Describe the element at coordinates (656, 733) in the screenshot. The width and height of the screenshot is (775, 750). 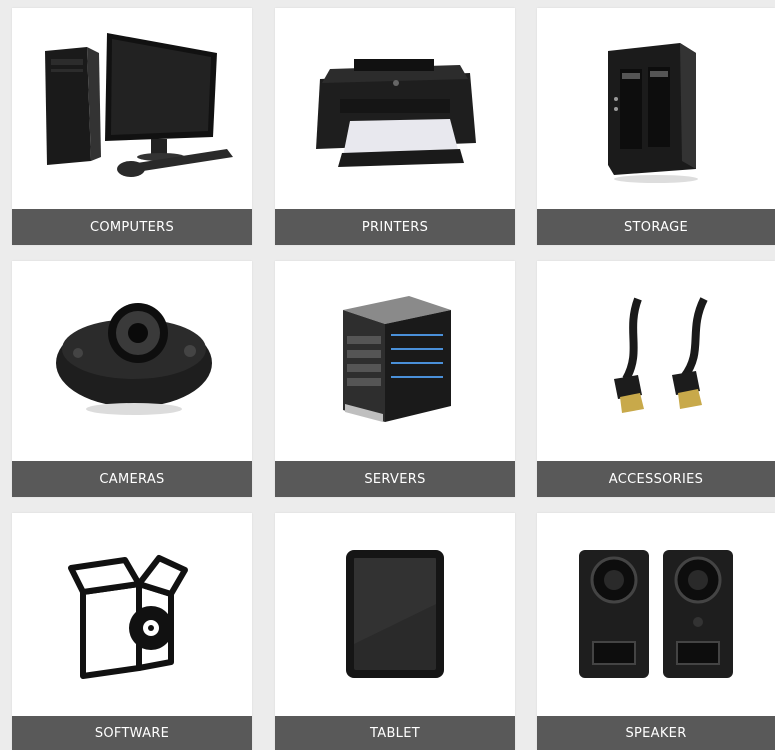
I see `category-label: SPEAKER` at that location.